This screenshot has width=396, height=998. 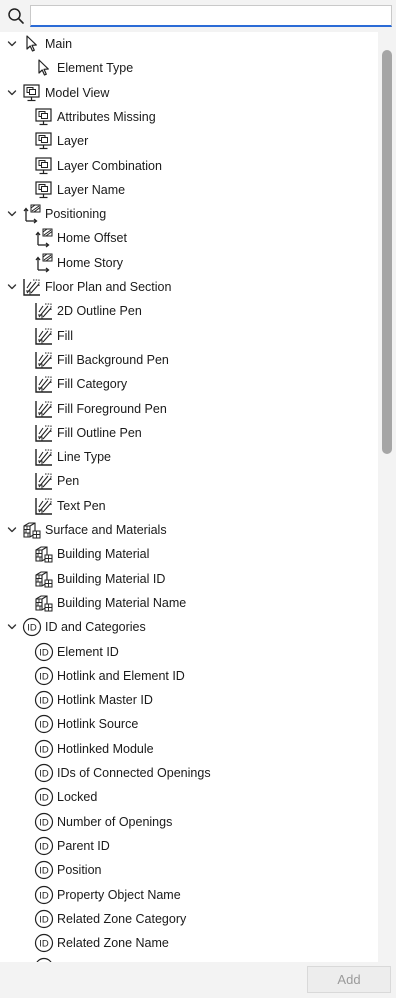 What do you see at coordinates (100, 409) in the screenshot?
I see `tree-item: Fill Foreground Pen` at bounding box center [100, 409].